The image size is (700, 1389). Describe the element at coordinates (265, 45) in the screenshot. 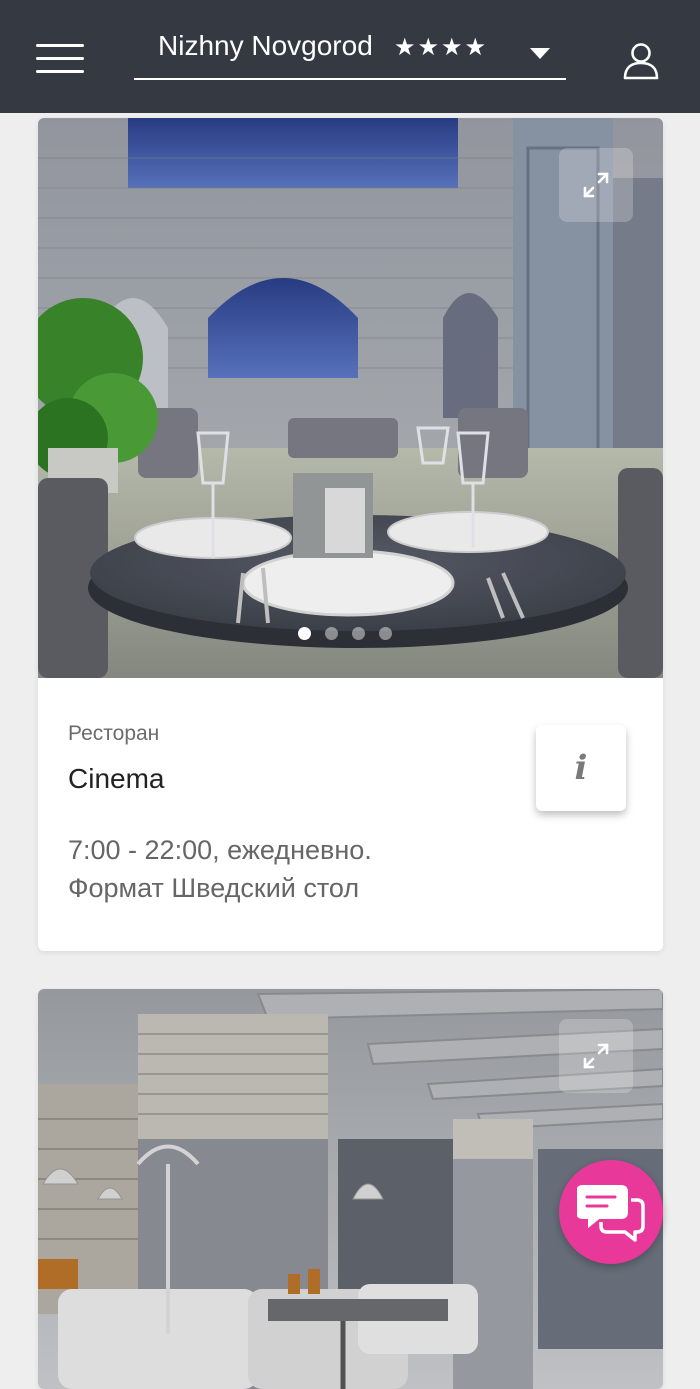

I see `hotel-name: Nizhny Novgorod` at that location.